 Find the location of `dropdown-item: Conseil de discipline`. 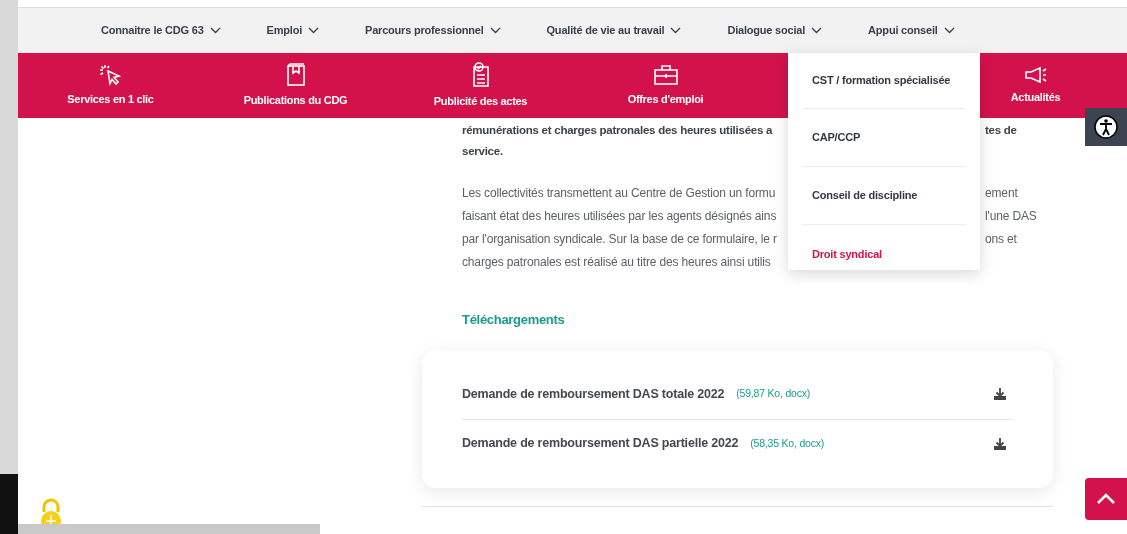

dropdown-item: Conseil de discipline is located at coordinates (884, 196).